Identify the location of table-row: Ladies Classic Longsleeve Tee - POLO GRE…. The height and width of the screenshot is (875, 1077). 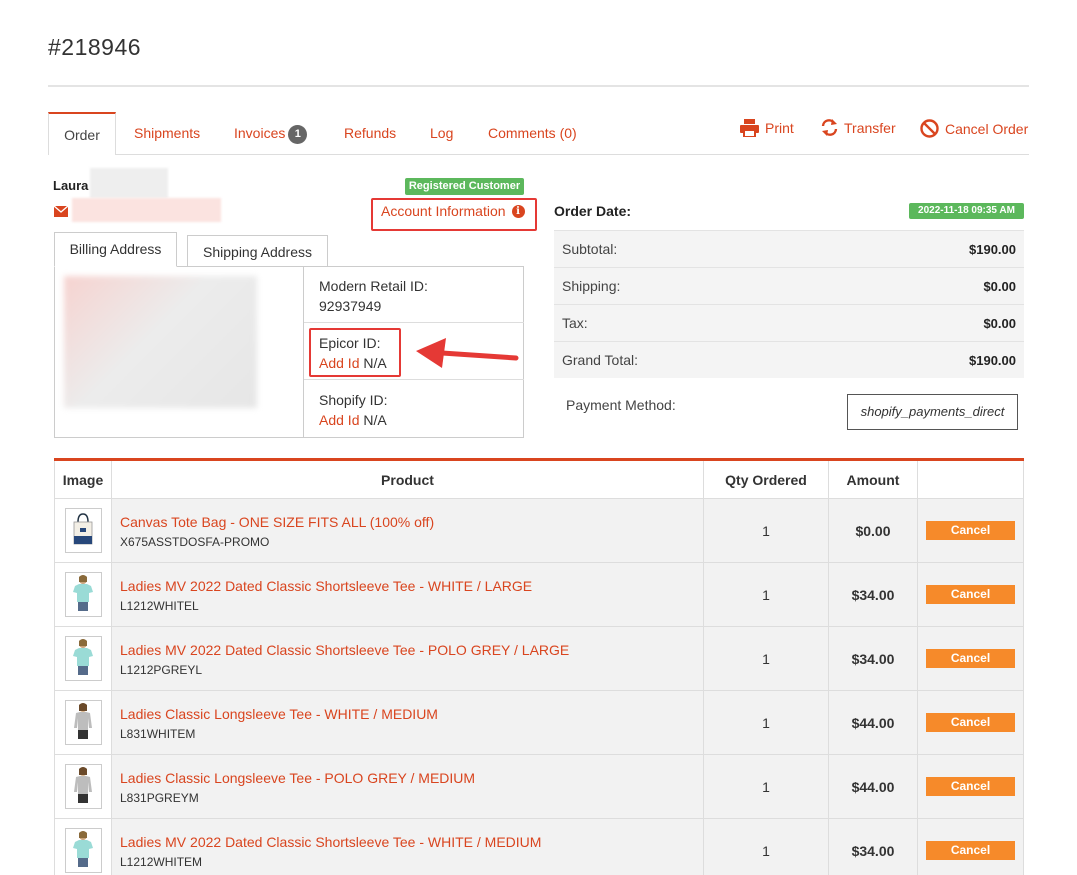
(539, 786).